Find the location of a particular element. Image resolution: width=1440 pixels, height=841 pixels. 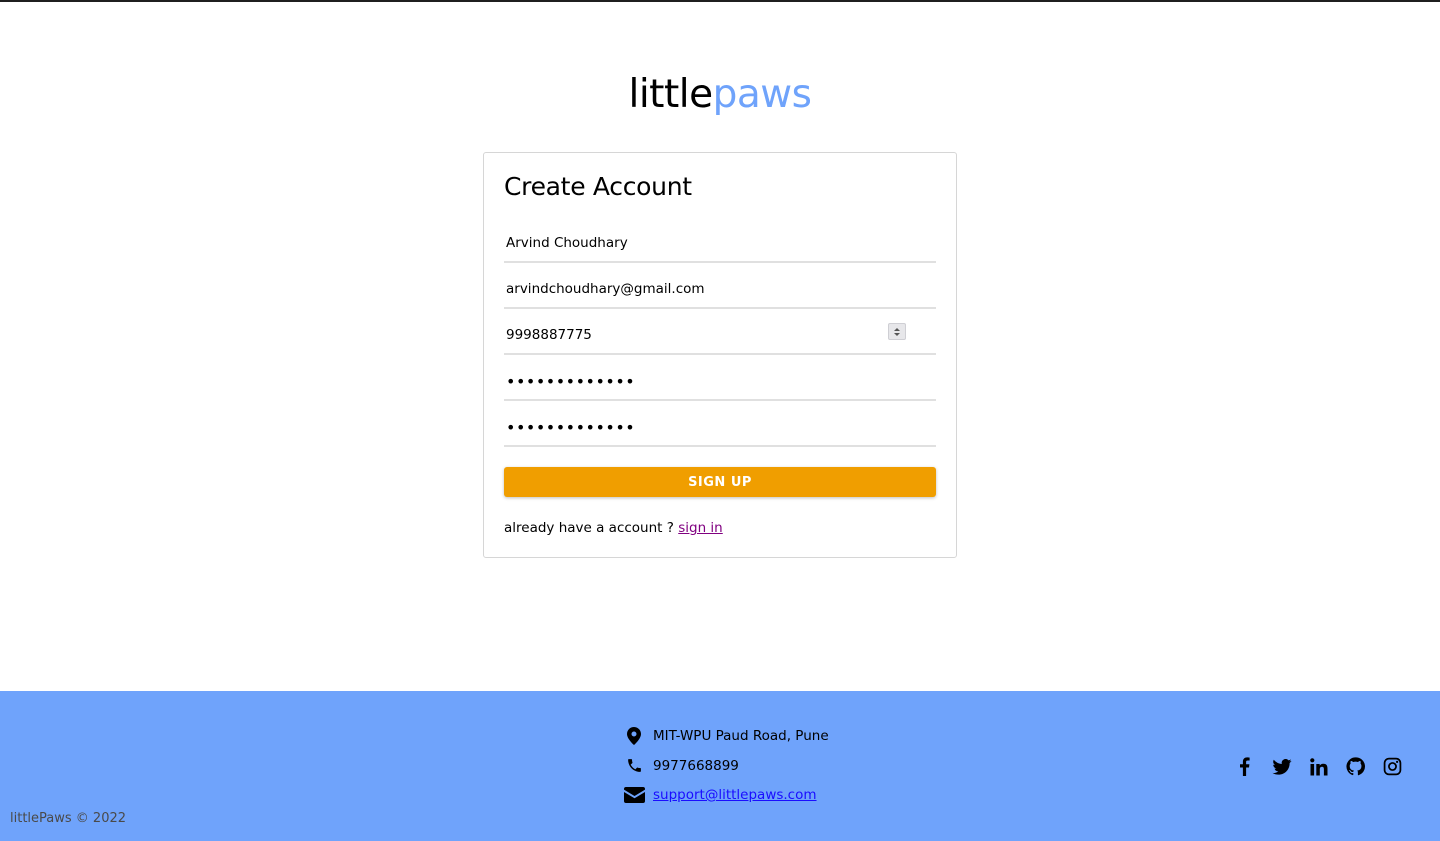

brand-logo: littlepaws is located at coordinates (720, 95).